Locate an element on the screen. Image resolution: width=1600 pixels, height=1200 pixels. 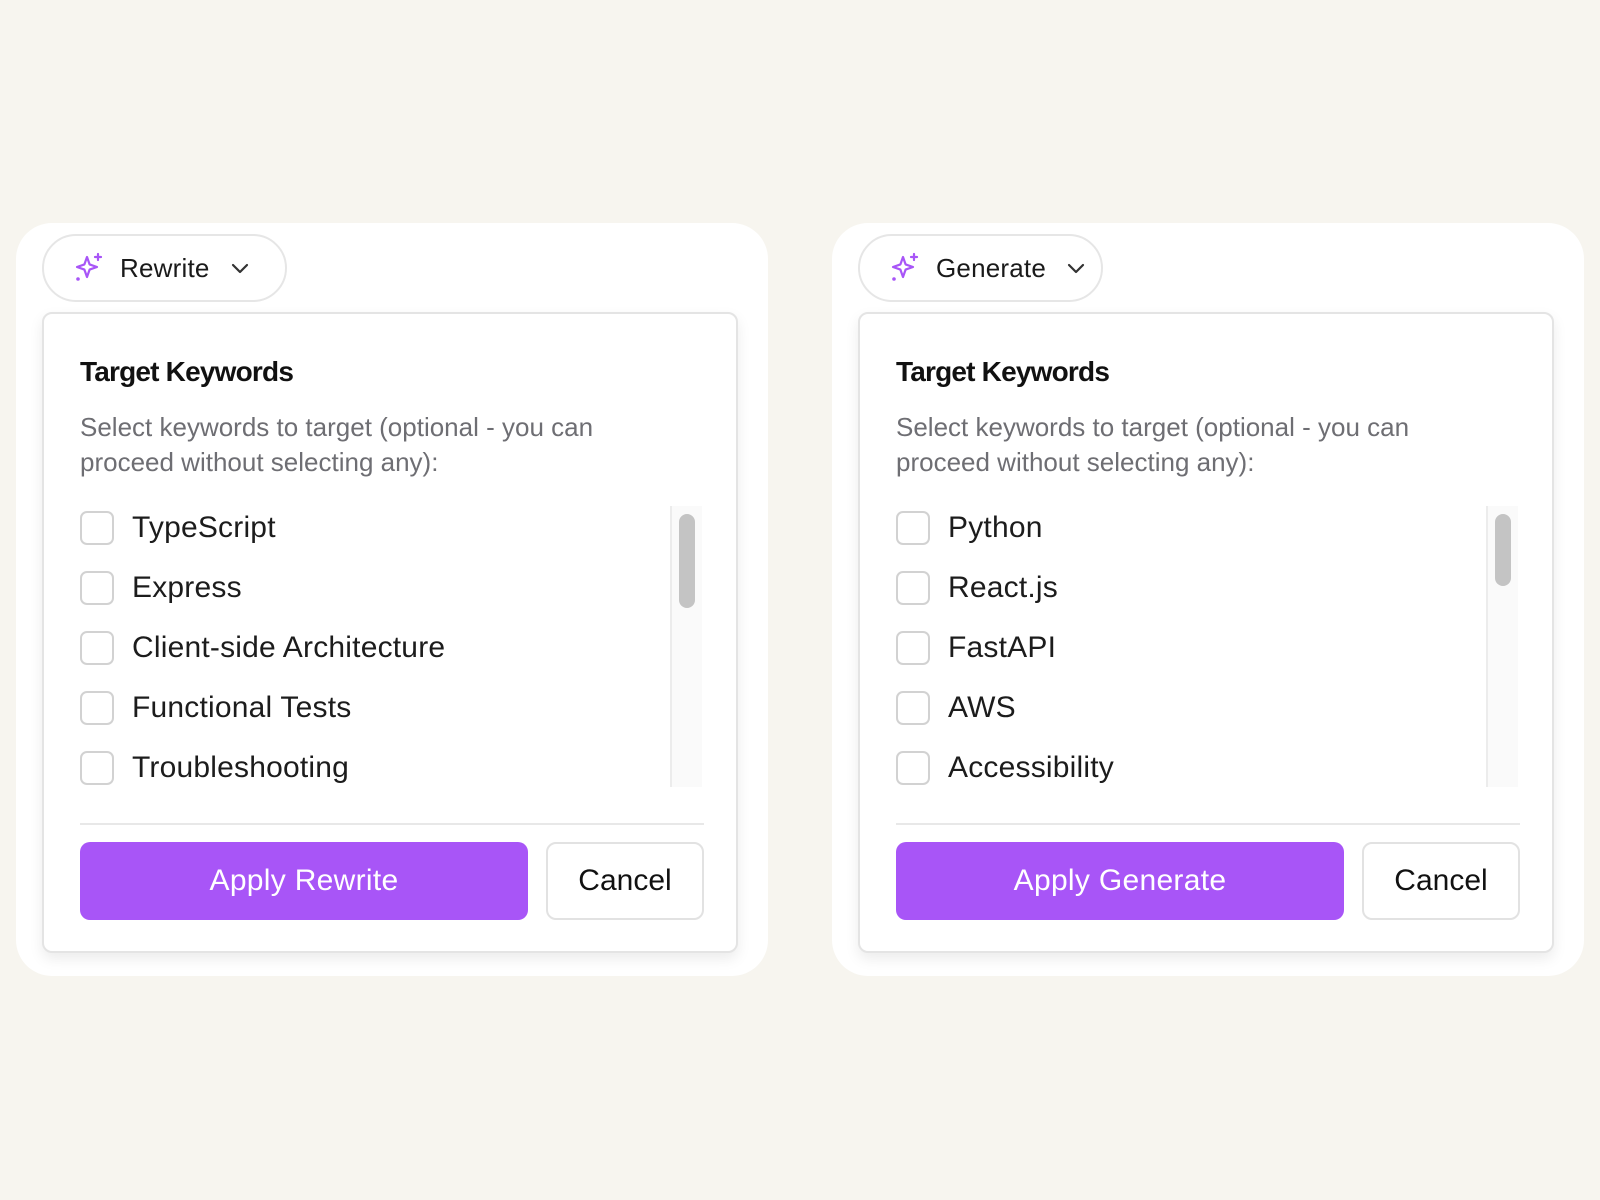
keyword-item: Troubleshooting is located at coordinates (214, 767).